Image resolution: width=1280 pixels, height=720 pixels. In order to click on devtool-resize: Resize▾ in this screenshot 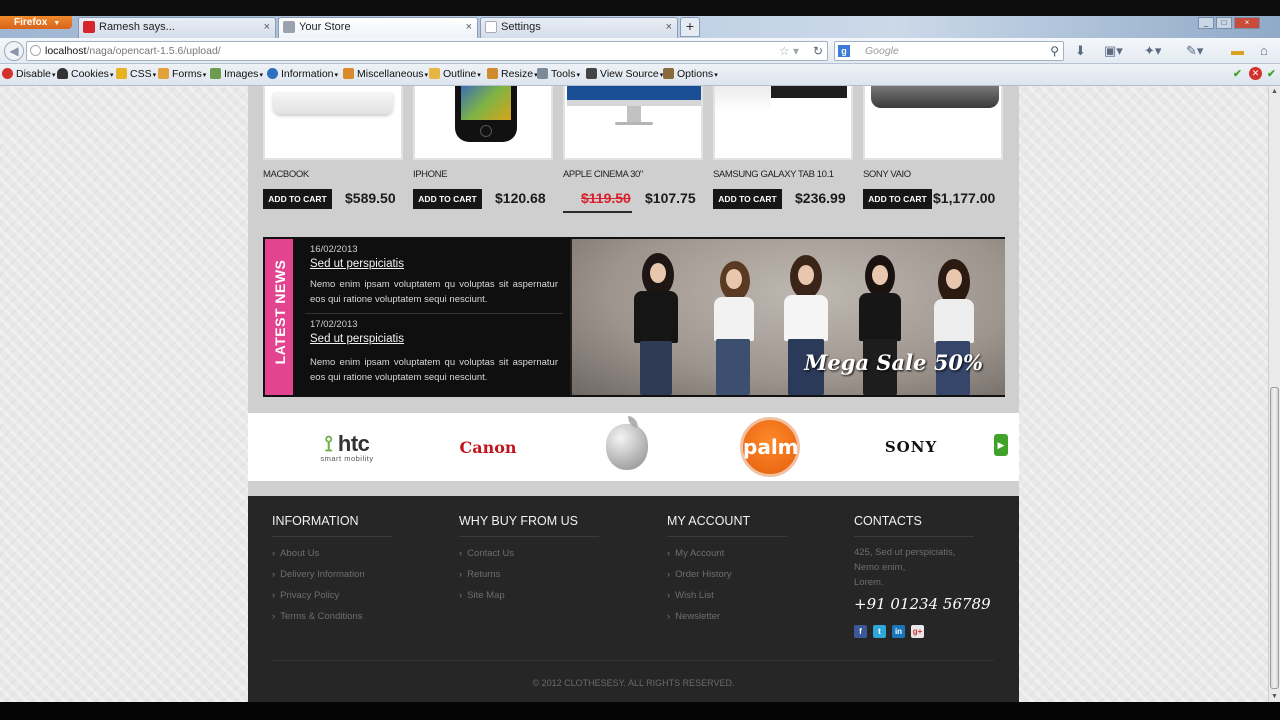, I will do `click(512, 74)`.